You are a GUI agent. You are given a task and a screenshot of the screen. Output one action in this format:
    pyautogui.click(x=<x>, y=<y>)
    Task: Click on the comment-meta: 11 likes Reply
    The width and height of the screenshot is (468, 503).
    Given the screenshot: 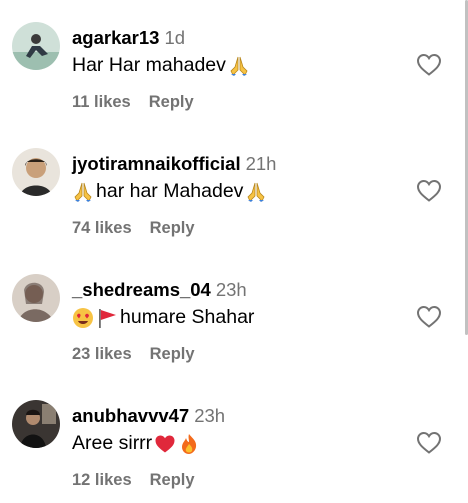 What is the action you would take?
    pyautogui.click(x=133, y=102)
    